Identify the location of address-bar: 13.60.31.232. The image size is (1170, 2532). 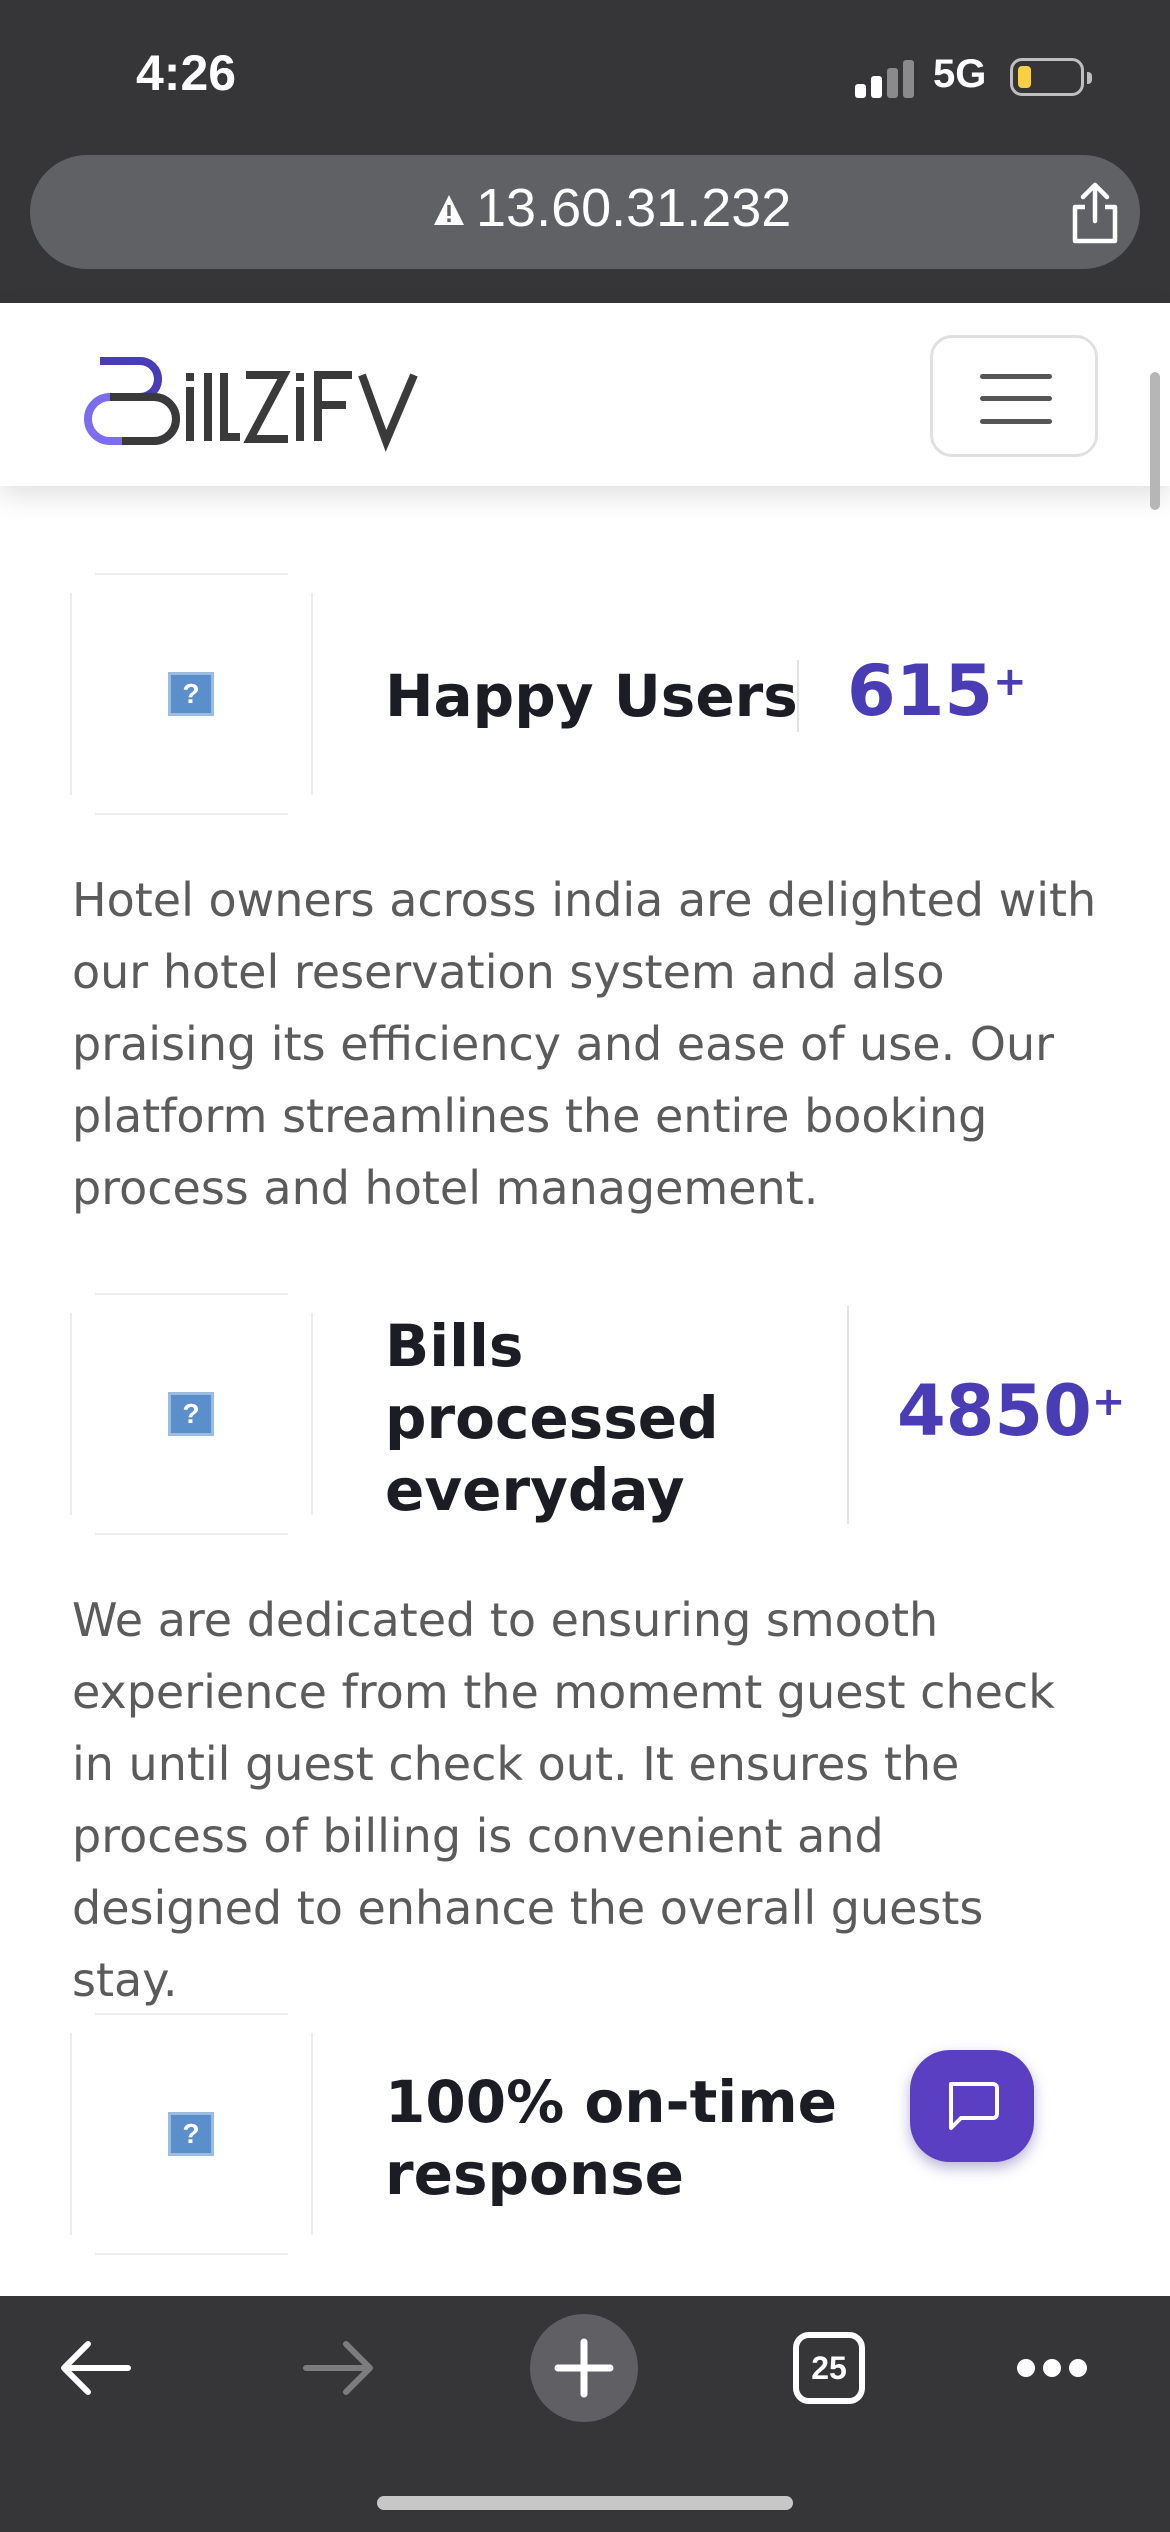
(585, 212).